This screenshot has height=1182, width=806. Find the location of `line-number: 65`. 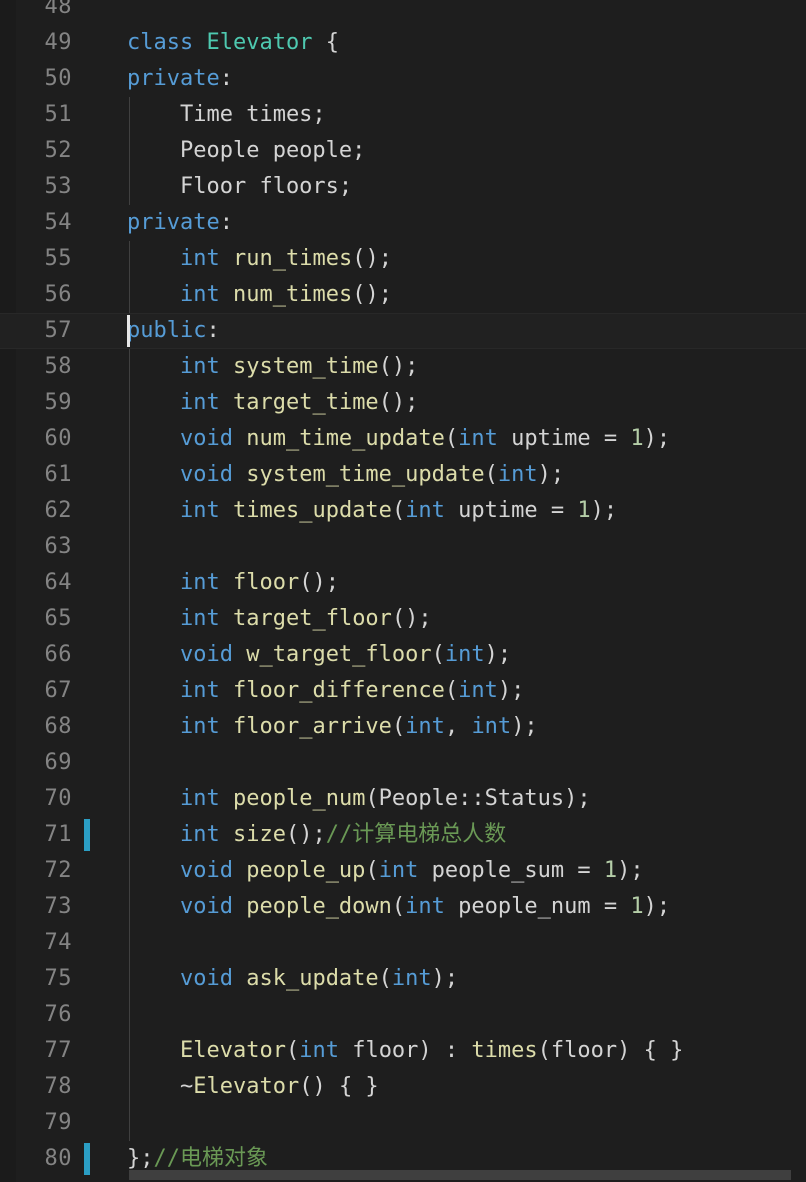

line-number: 65 is located at coordinates (36, 619).